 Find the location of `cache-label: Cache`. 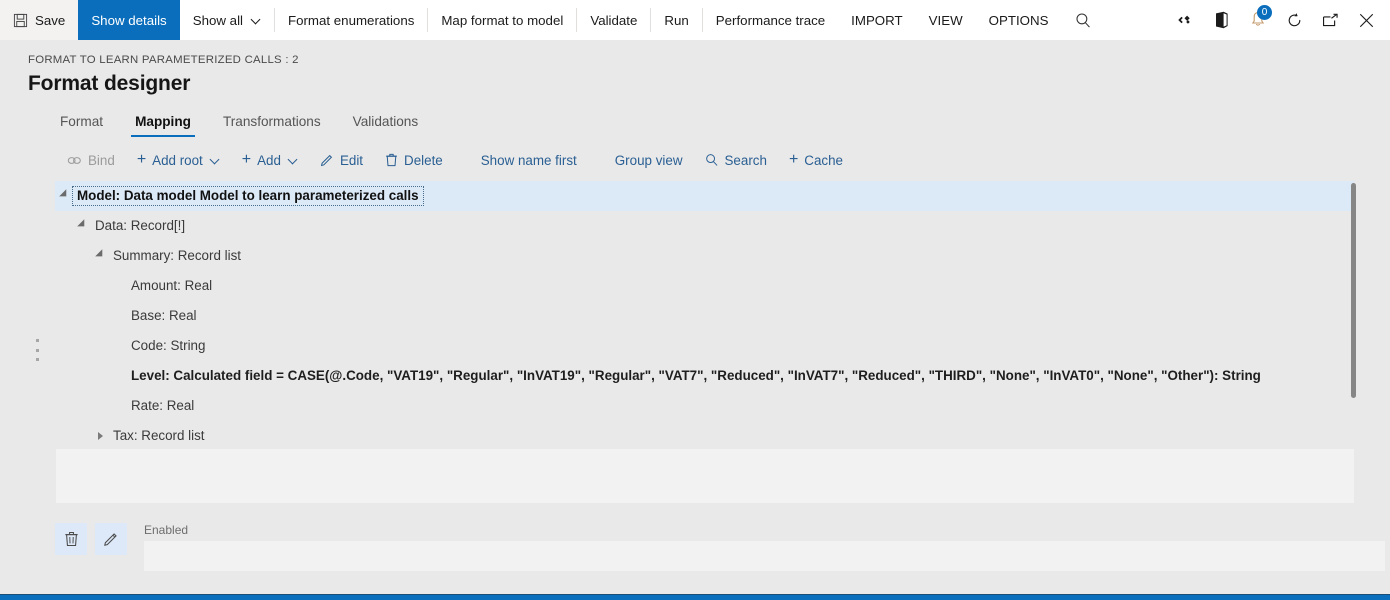

cache-label: Cache is located at coordinates (823, 160).